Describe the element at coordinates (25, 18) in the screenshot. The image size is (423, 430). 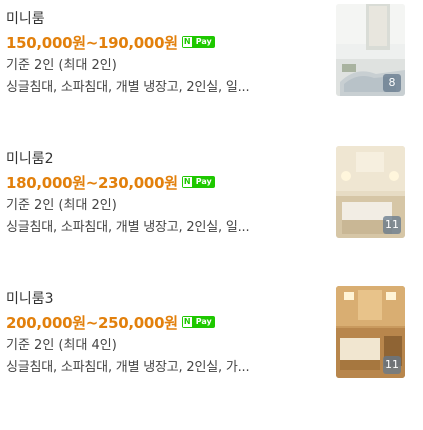
I see `room-name: 미니룸` at that location.